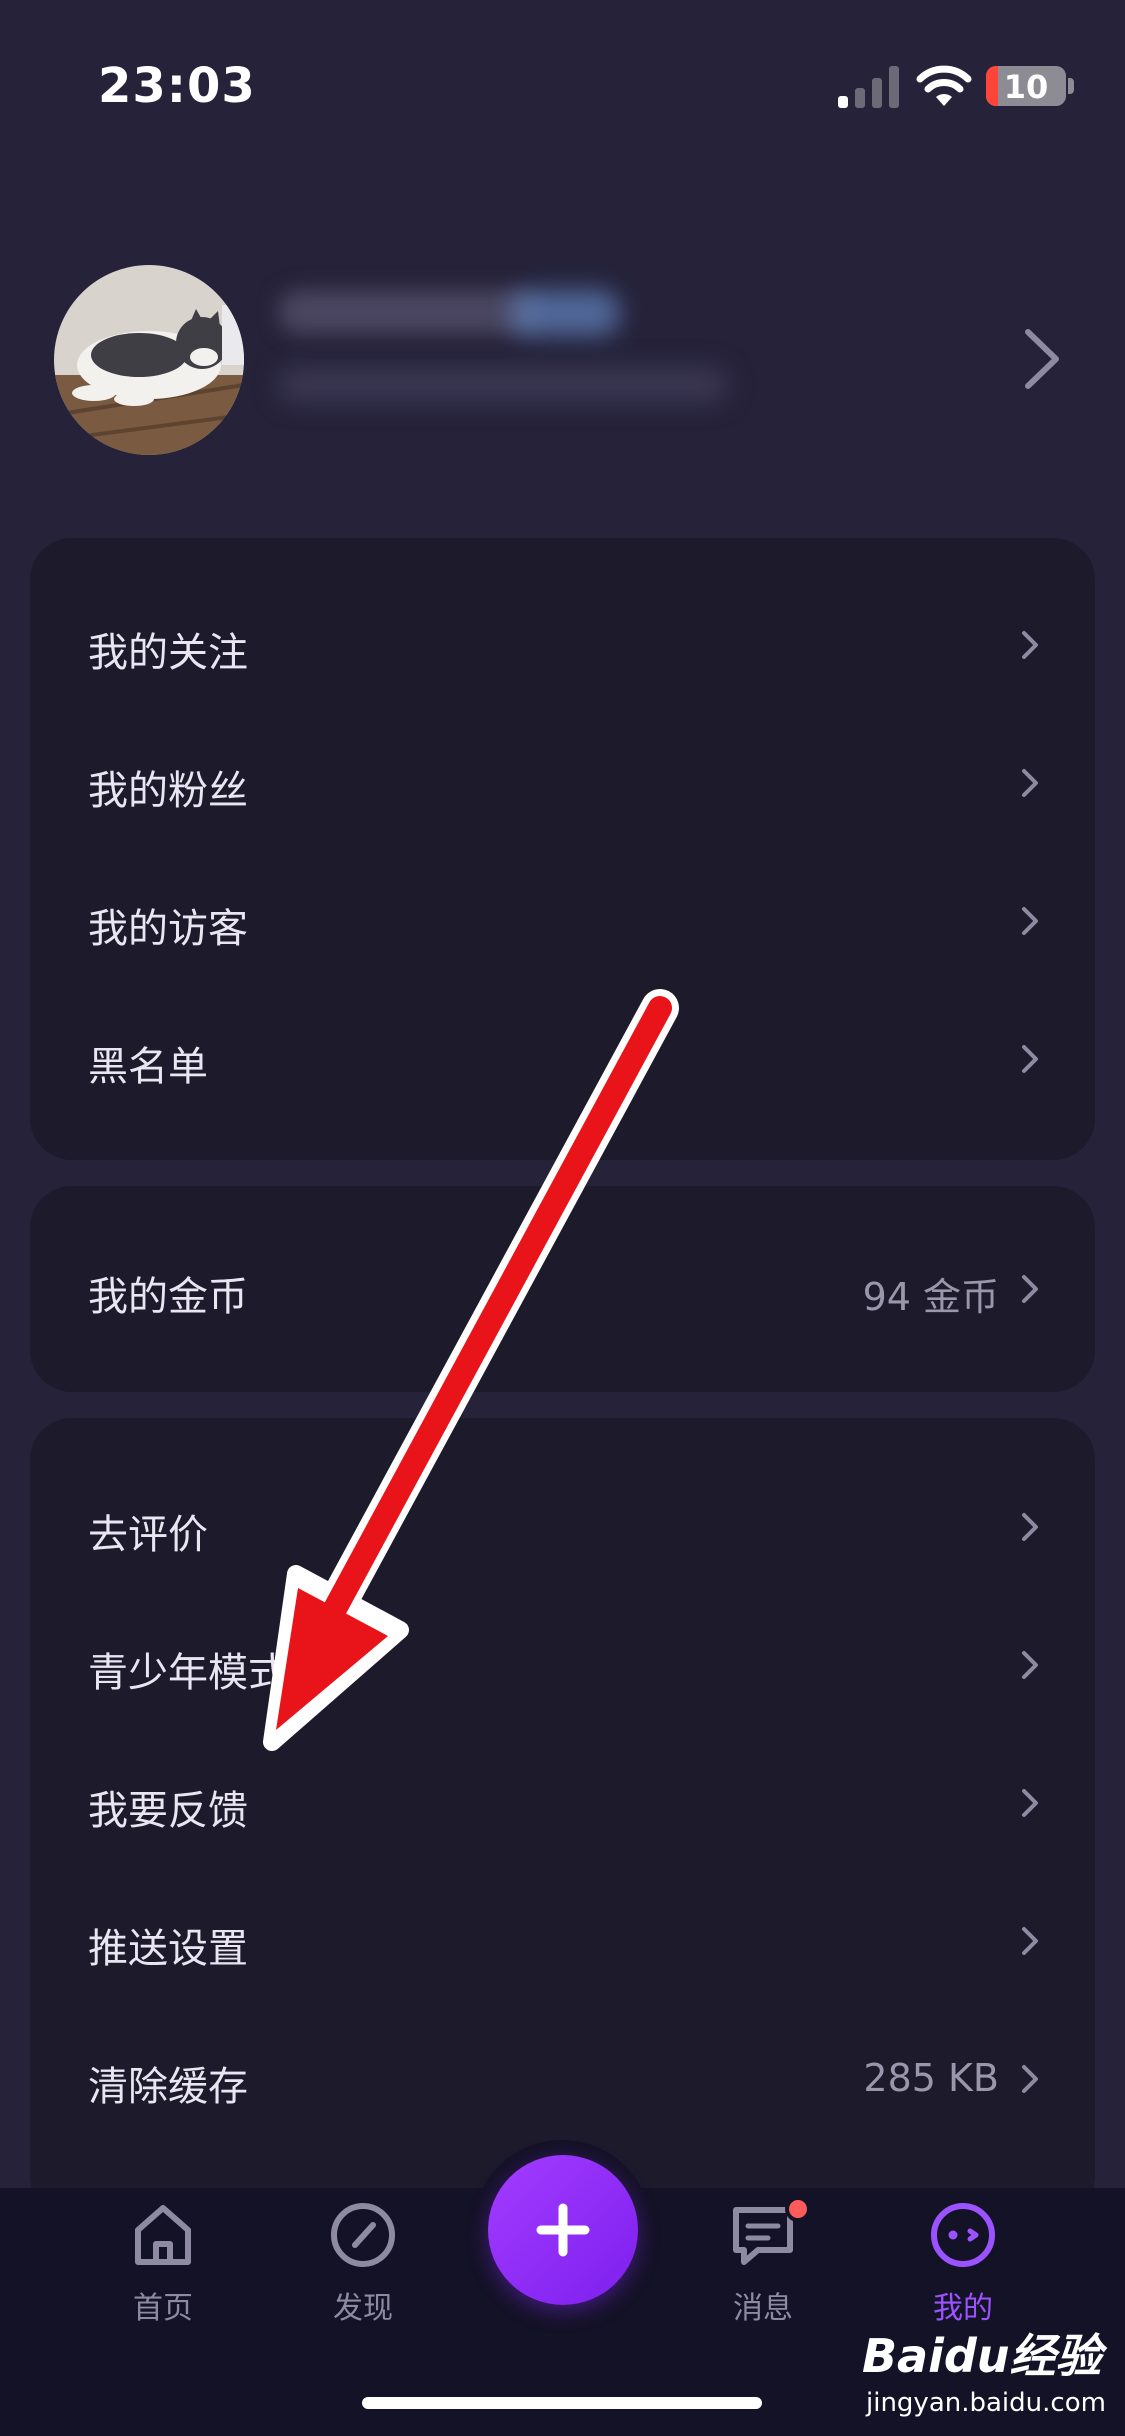 The height and width of the screenshot is (2436, 1125). Describe the element at coordinates (1071, 86) in the screenshot. I see `battery-cap` at that location.